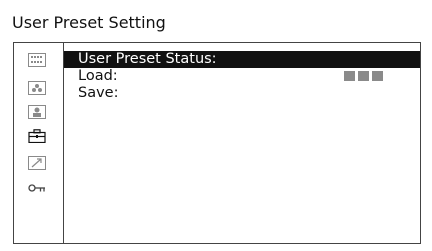 The height and width of the screenshot is (251, 432). Describe the element at coordinates (242, 93) in the screenshot. I see `menu-item-save: Save:` at that location.